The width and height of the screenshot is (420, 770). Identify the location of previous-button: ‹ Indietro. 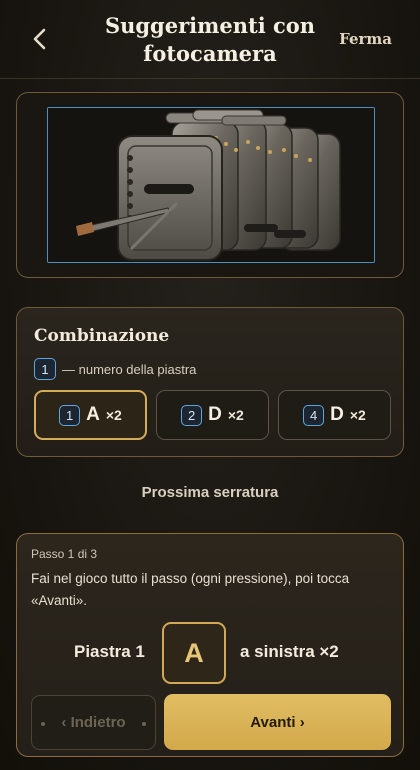
(93, 722).